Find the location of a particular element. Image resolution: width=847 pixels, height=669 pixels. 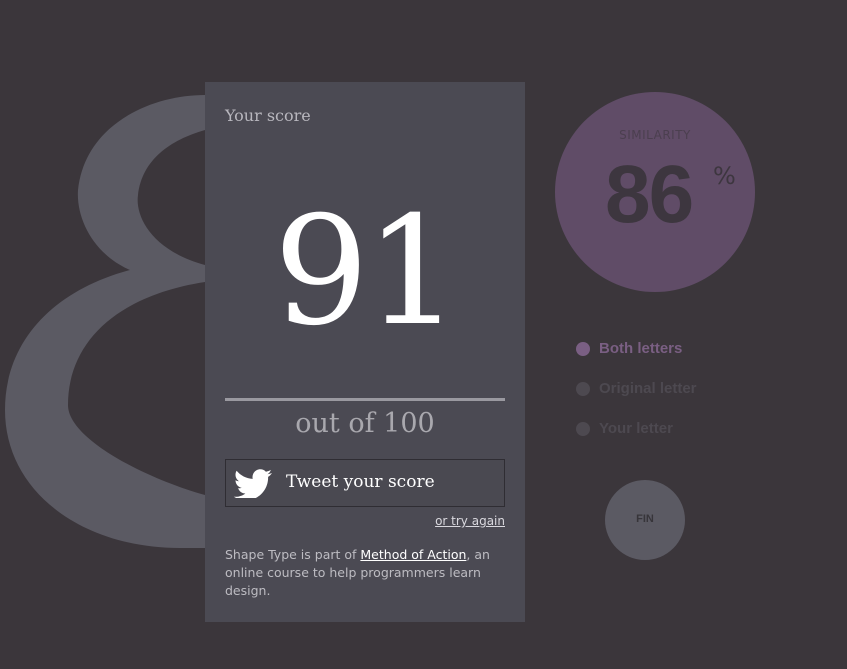

score-divider is located at coordinates (365, 399).